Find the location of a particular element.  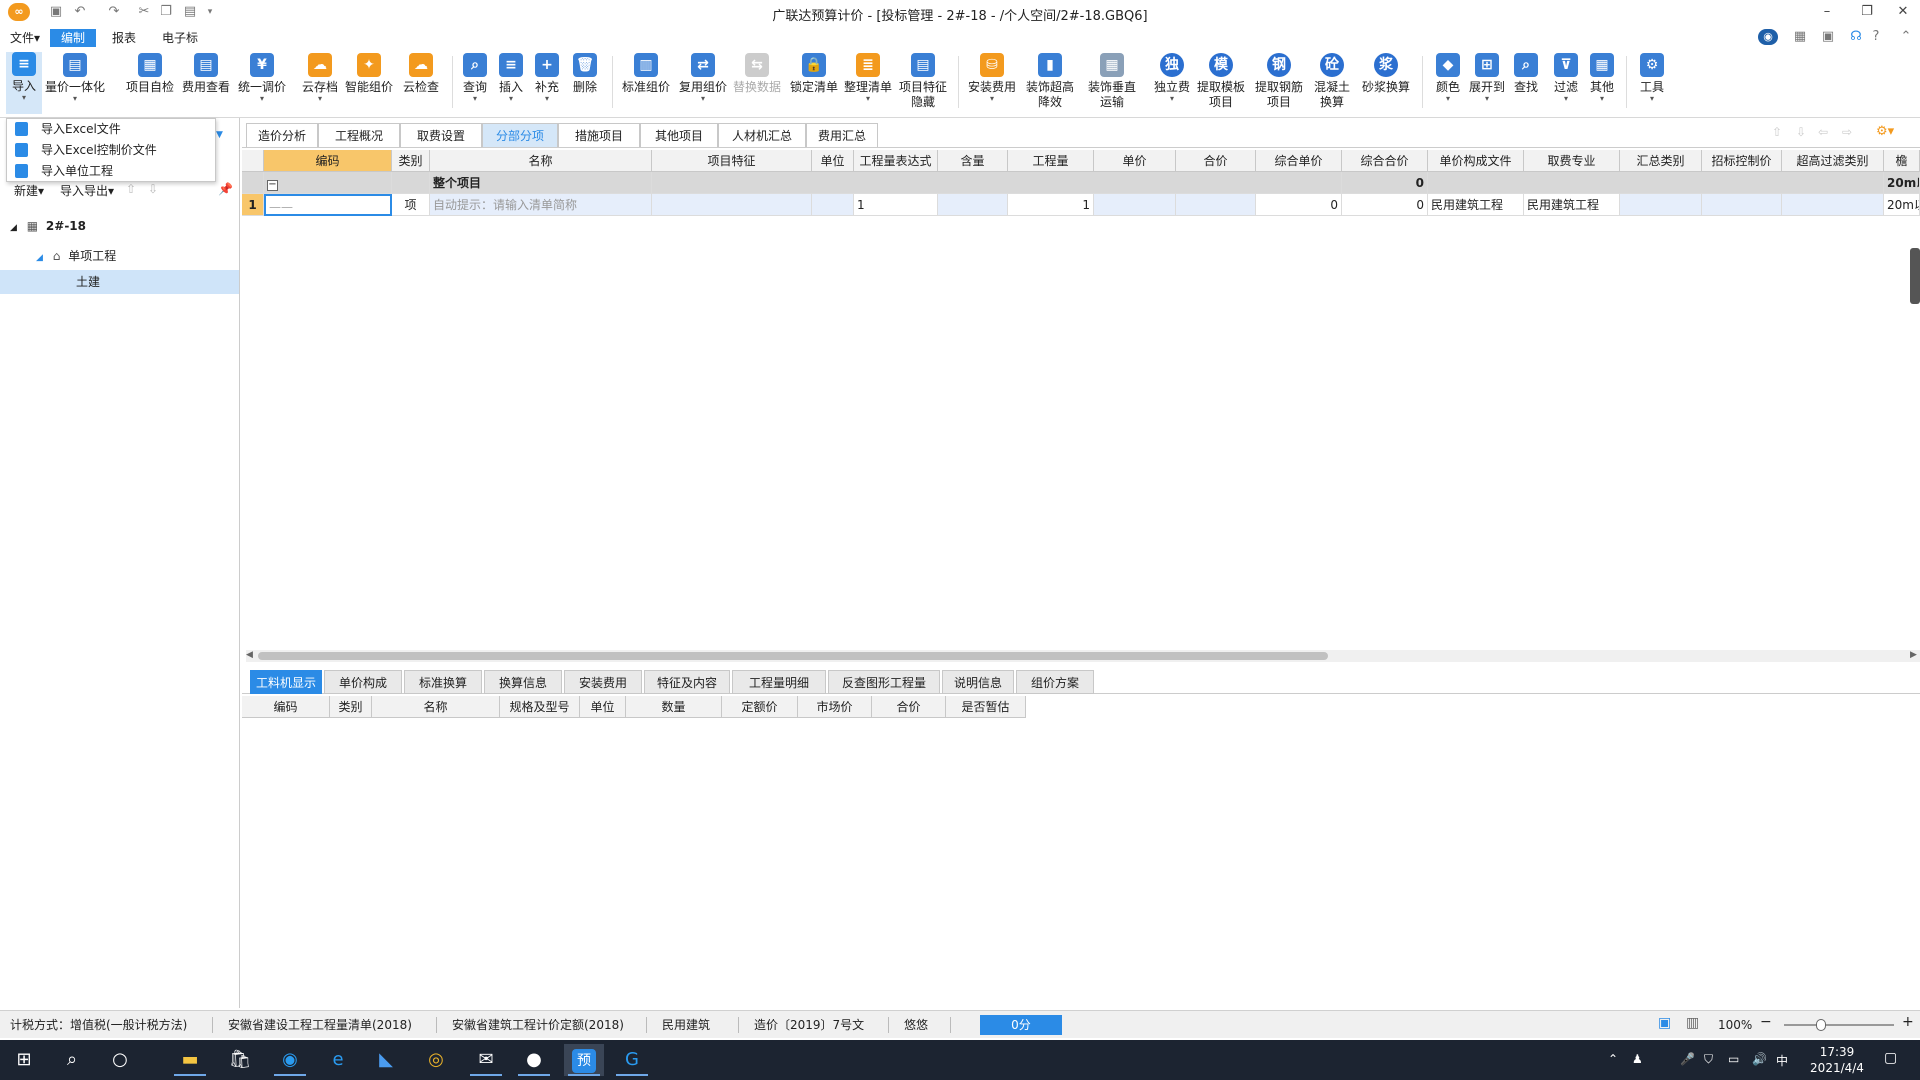

import-unit-project-item: 导入单位工程 is located at coordinates (111, 171).